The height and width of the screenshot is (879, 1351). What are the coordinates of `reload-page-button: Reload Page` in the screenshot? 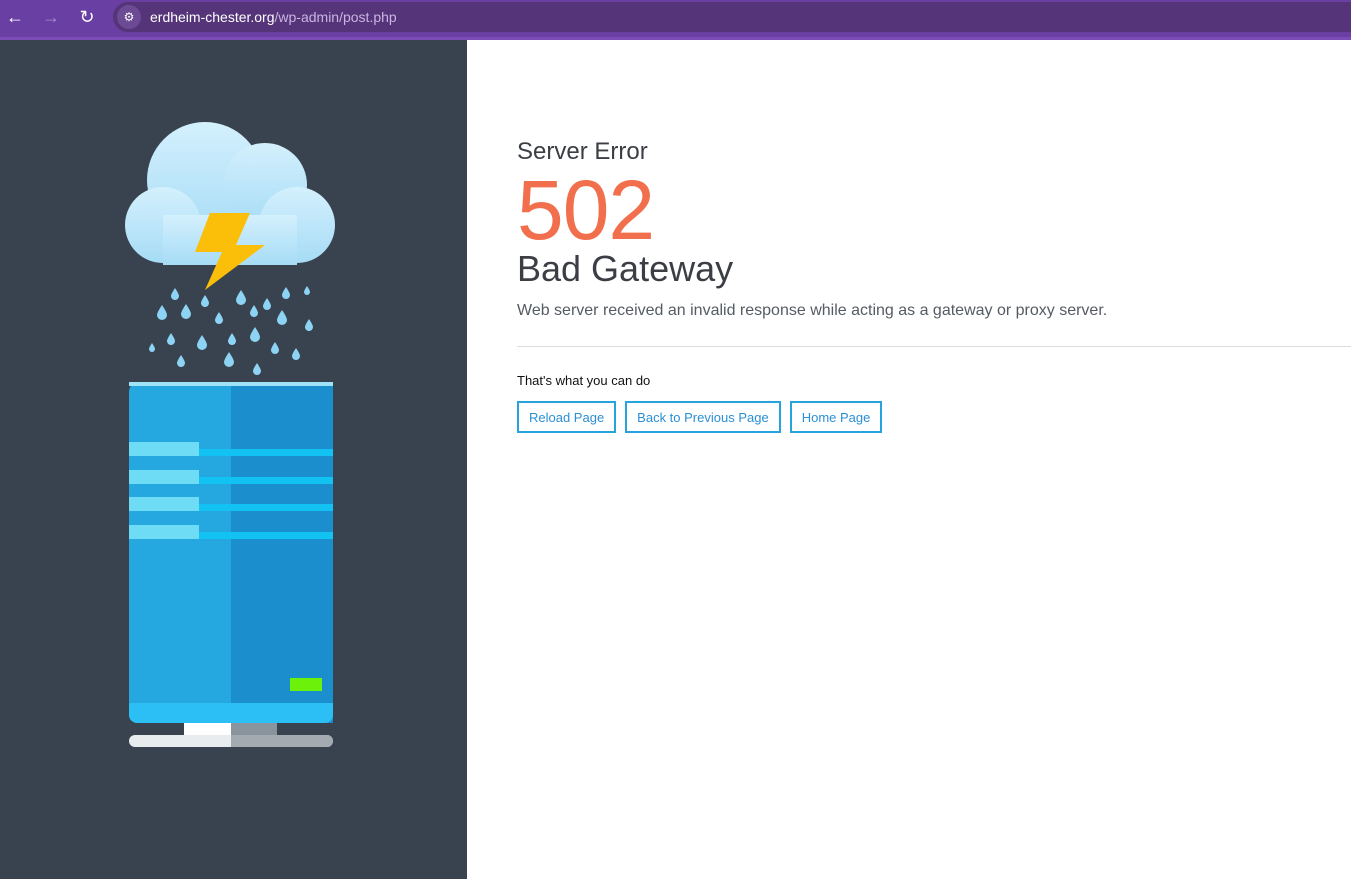 It's located at (567, 417).